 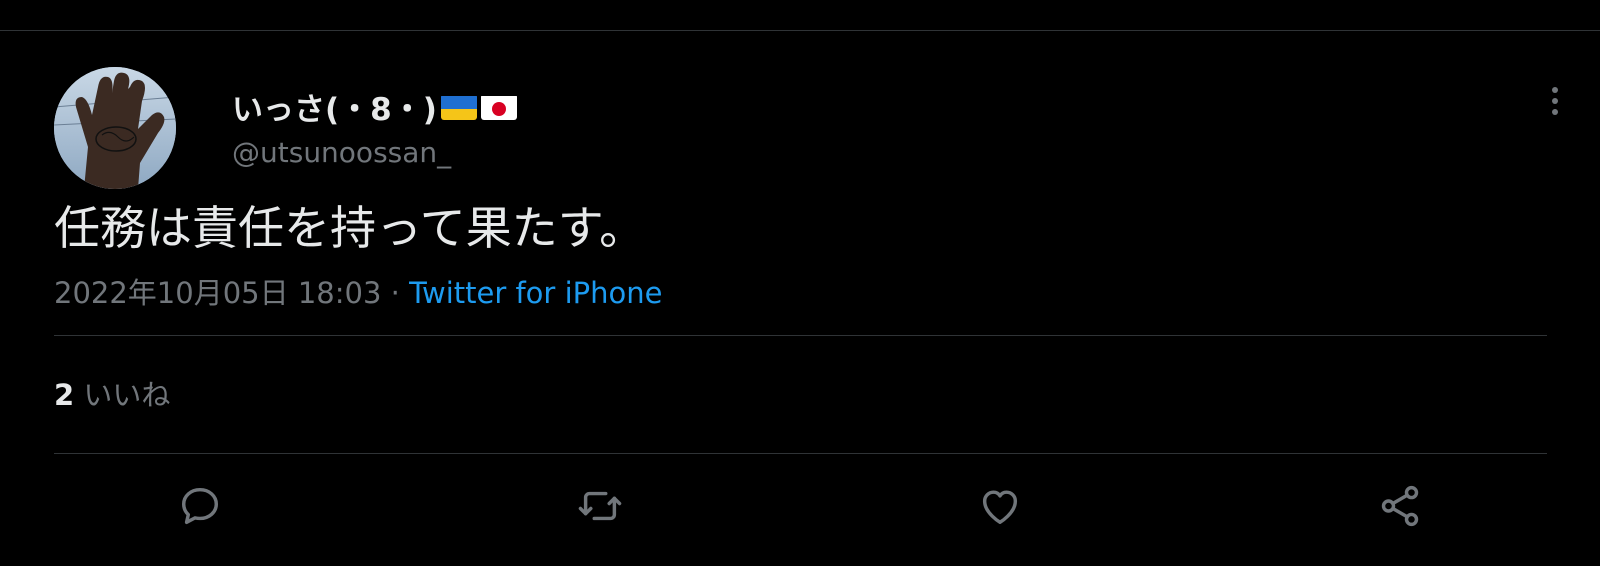 What do you see at coordinates (217, 293) in the screenshot?
I see `timestamp: 2022年10月05日 18:03` at bounding box center [217, 293].